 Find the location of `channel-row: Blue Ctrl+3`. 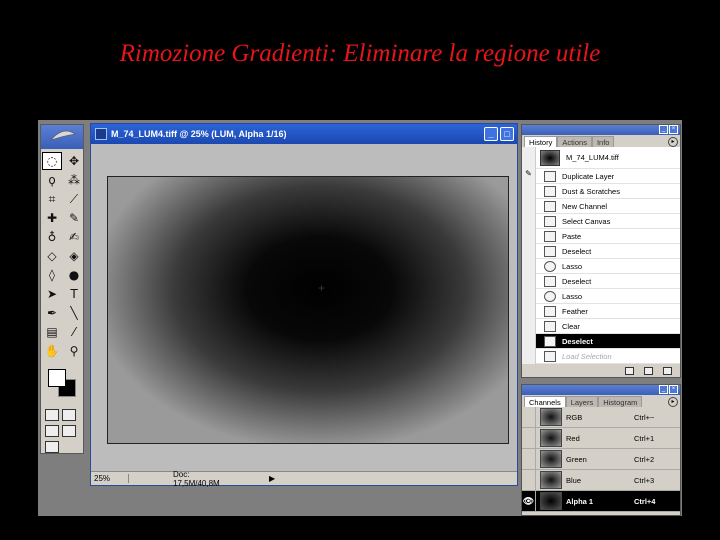

channel-row: Blue Ctrl+3 is located at coordinates (601, 480).